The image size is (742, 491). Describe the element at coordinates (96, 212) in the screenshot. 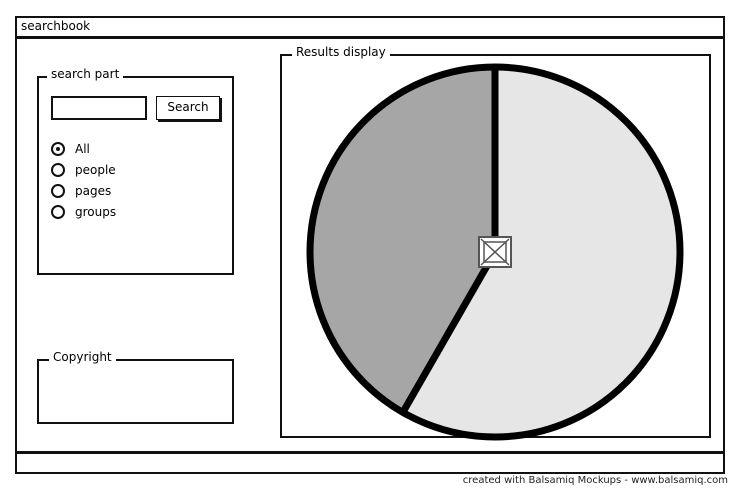

I see `radio-label: groups` at that location.